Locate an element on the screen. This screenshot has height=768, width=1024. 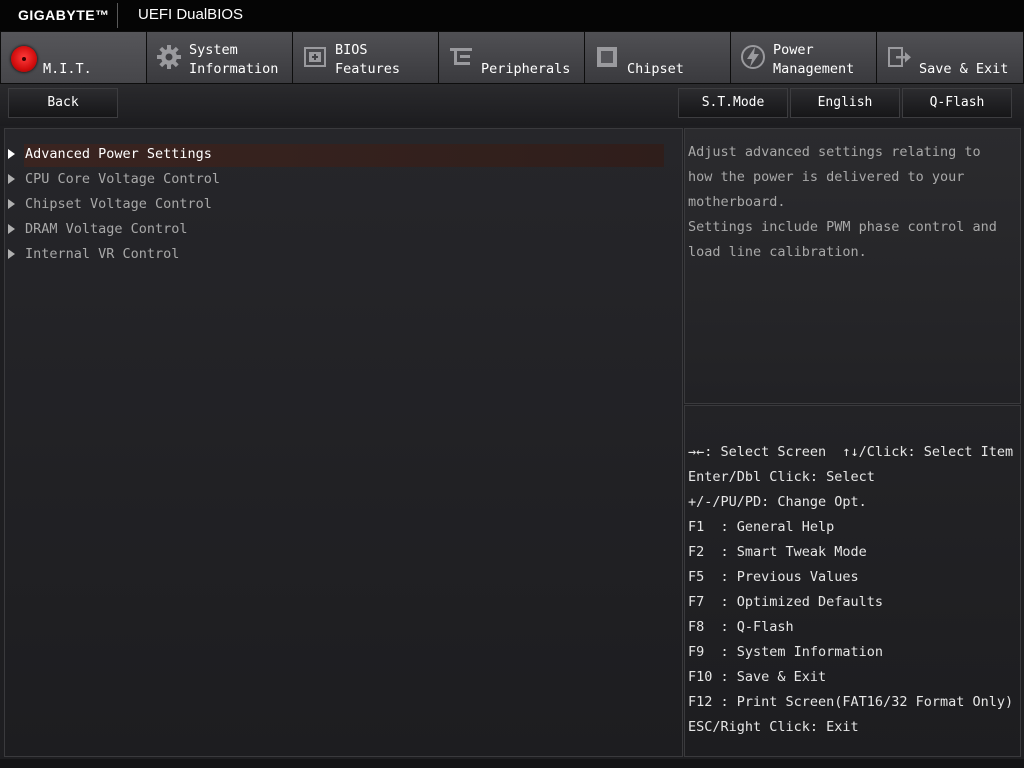
menu-item-dram-voltage-control: DRAM Voltage Control is located at coordinates (335, 231).